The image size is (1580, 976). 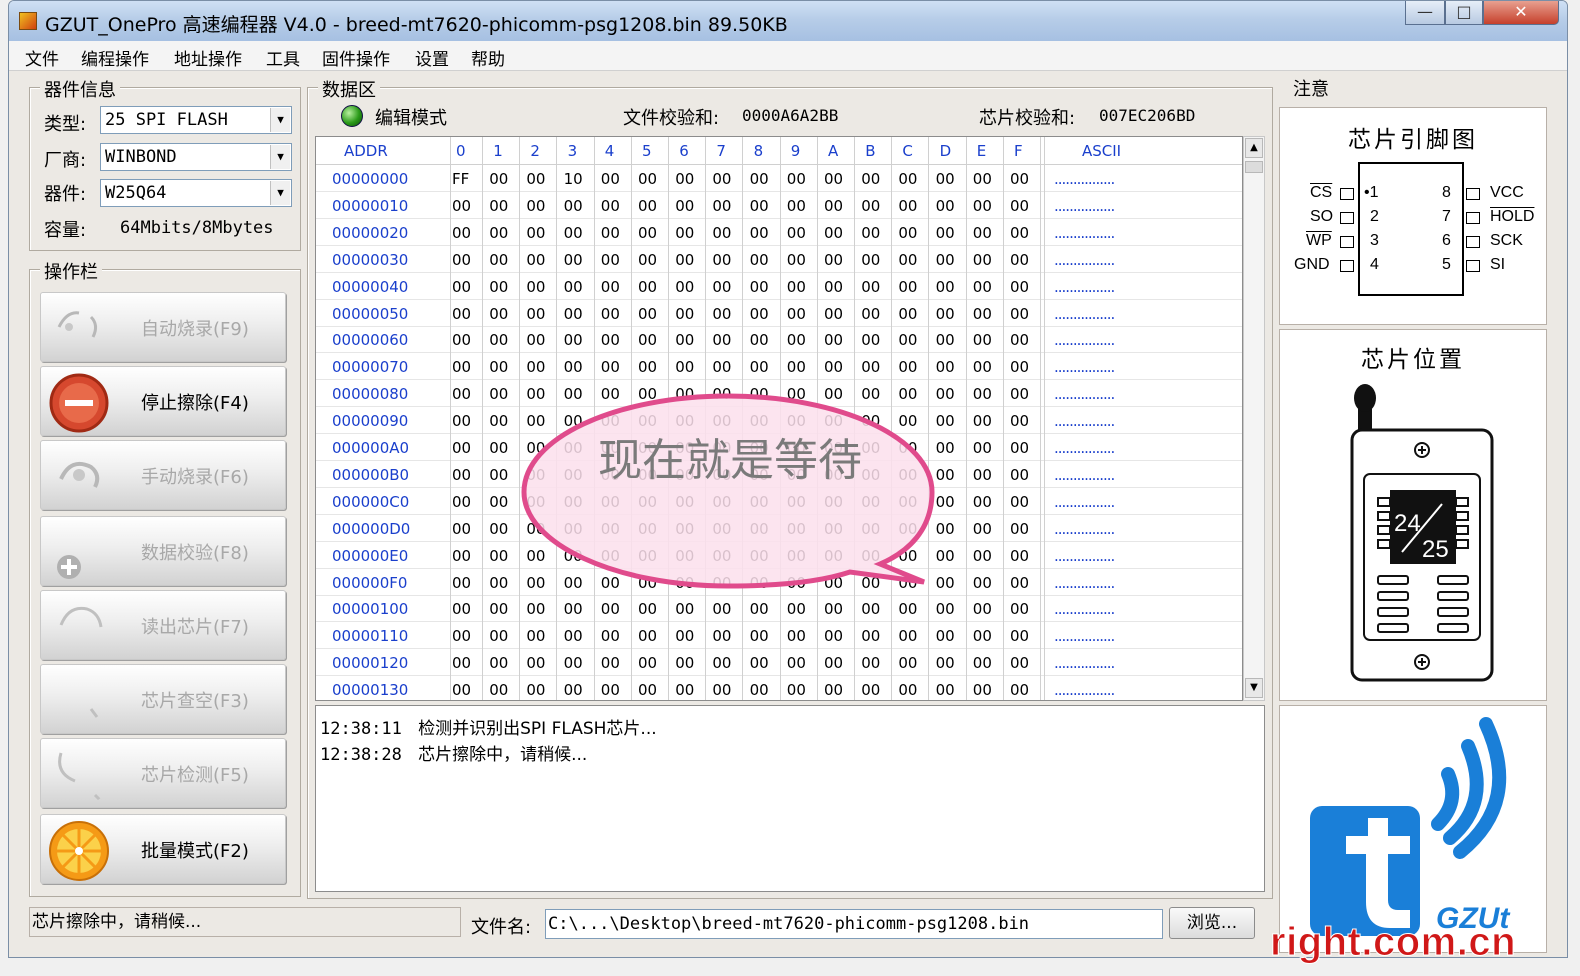 What do you see at coordinates (1254, 148) in the screenshot?
I see `scroll-up-icon: ▲` at bounding box center [1254, 148].